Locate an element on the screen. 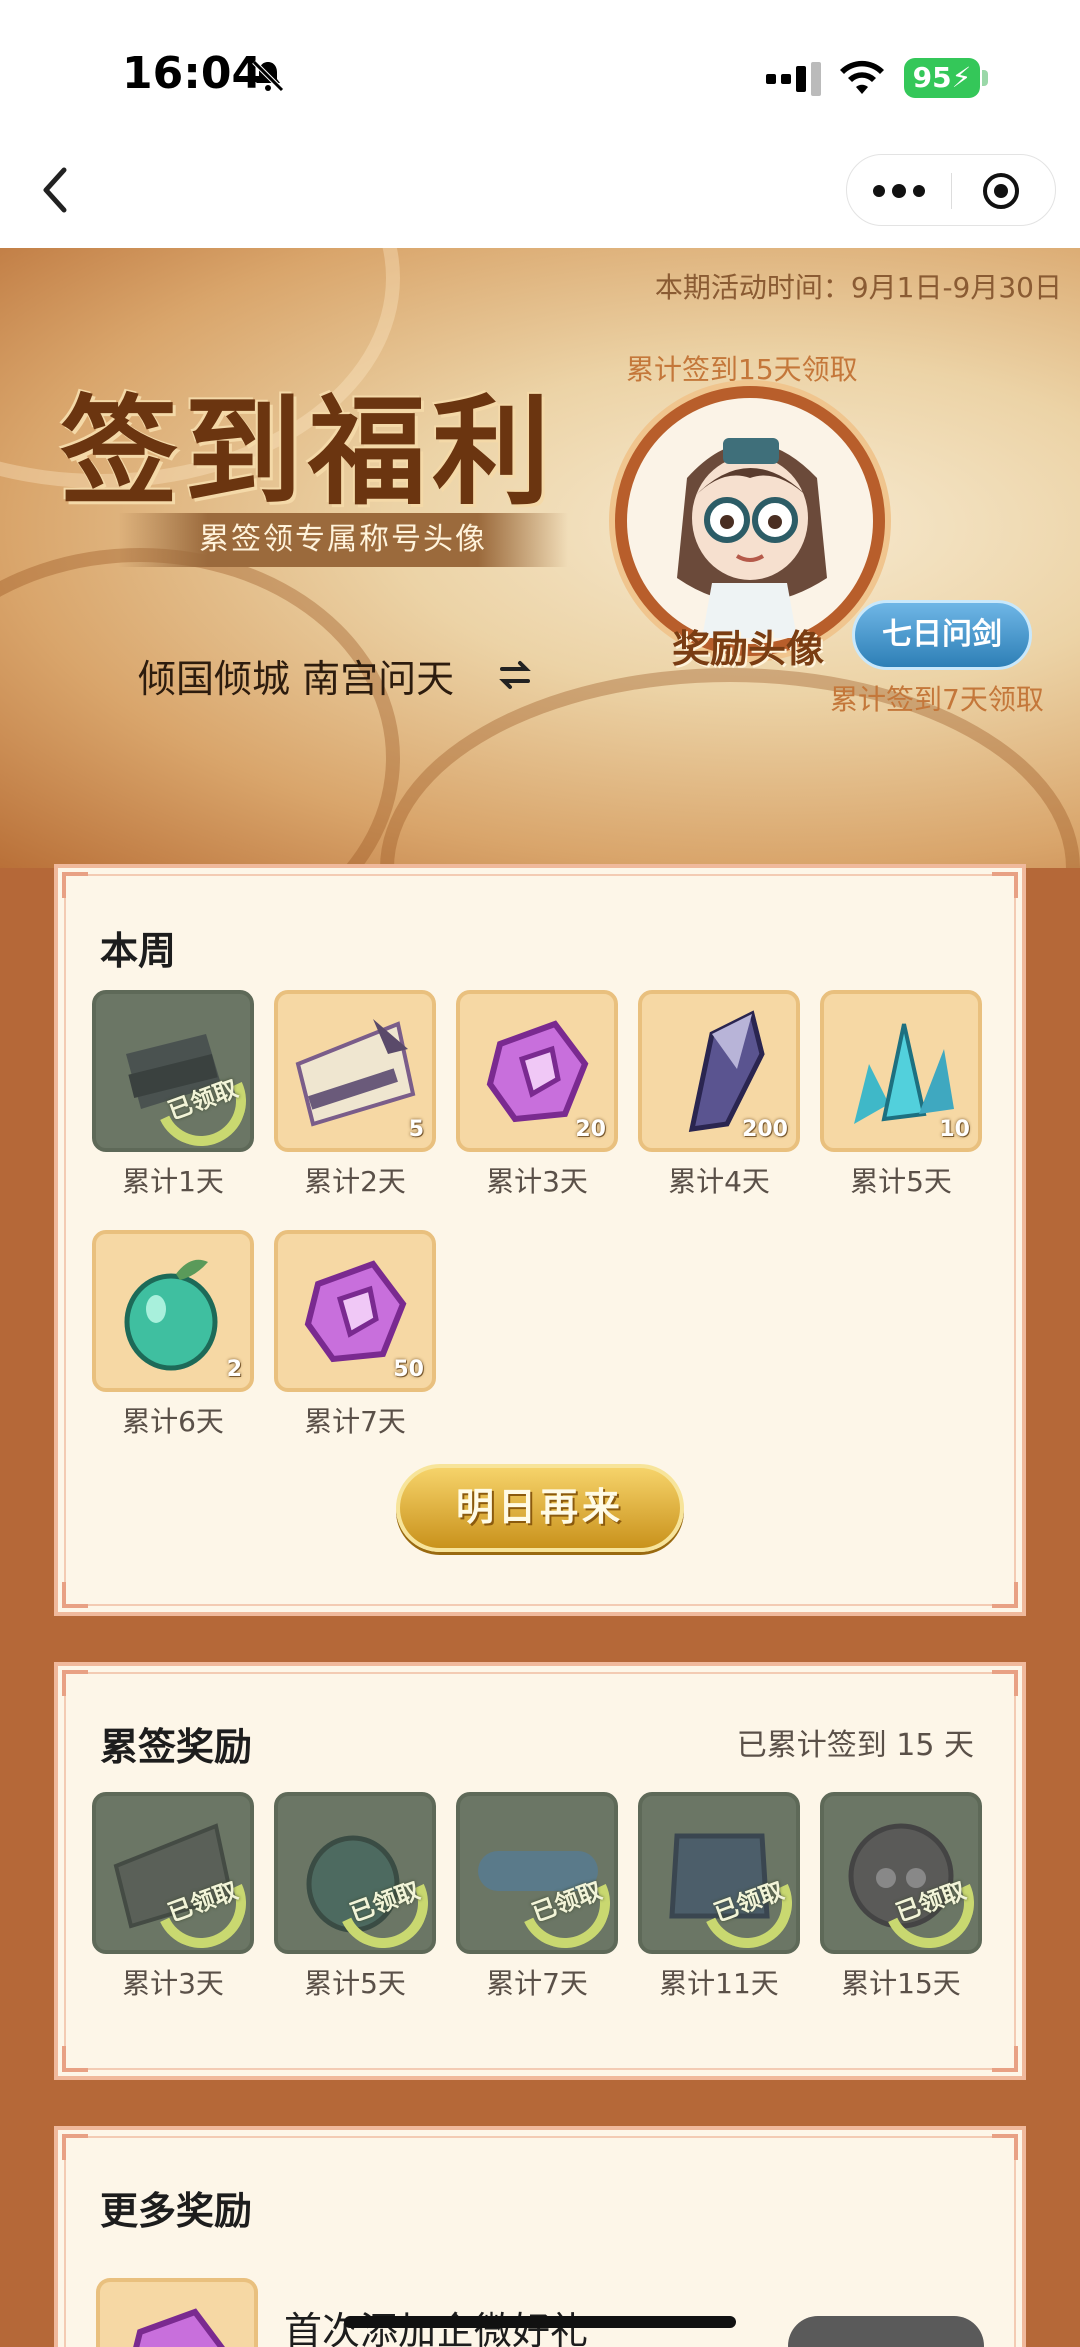 Image resolution: width=1080 pixels, height=2347 pixels. title-badge: 七日问剑 is located at coordinates (942, 635).